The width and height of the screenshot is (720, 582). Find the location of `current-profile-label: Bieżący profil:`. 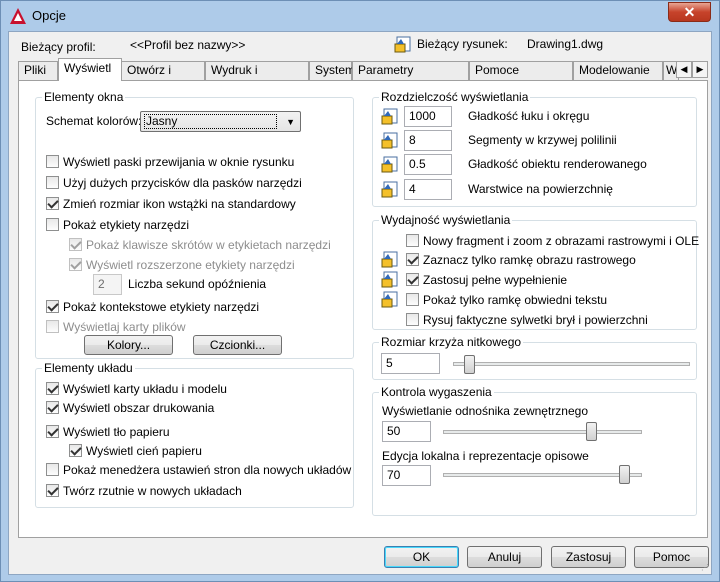

current-profile-label: Bieżący profil: is located at coordinates (58, 47).